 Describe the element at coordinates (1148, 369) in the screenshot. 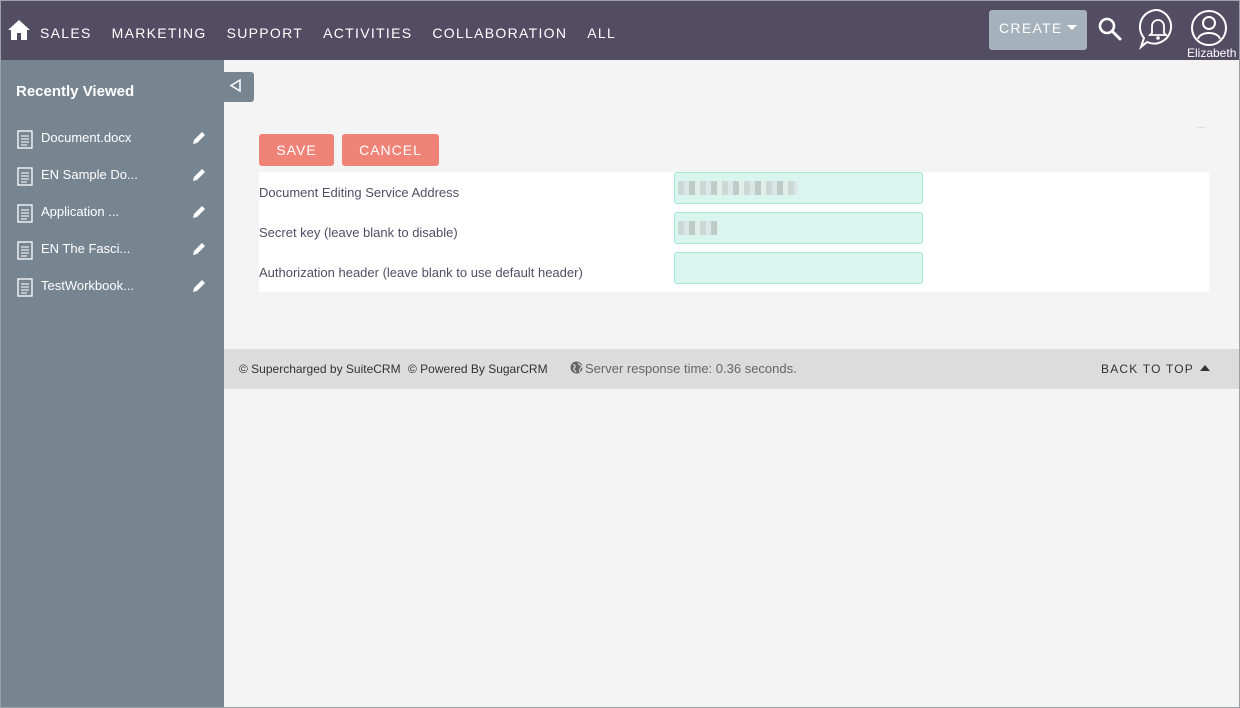

I see `back-to-top-label: BACK TO TOP` at that location.